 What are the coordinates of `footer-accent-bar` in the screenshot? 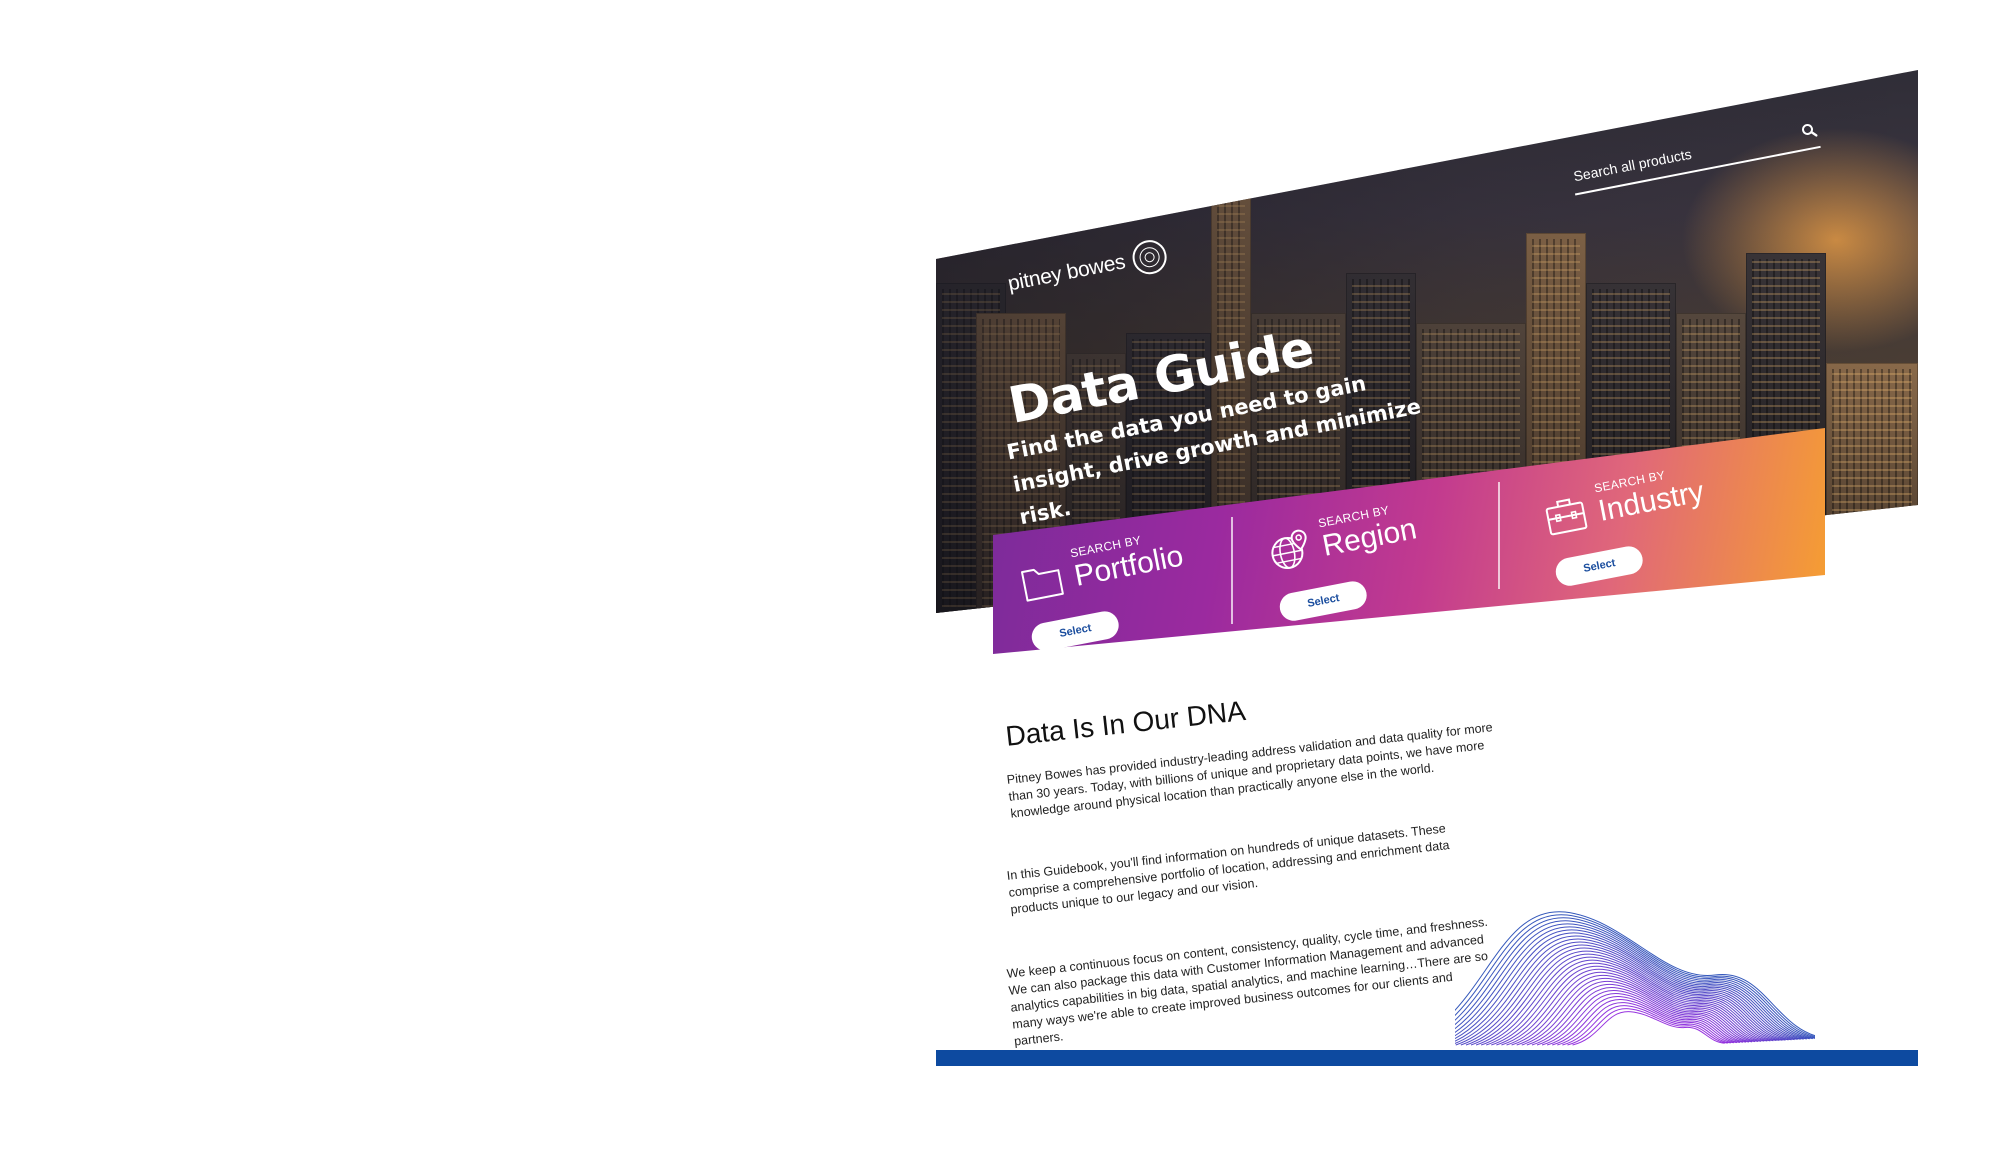 It's located at (1427, 1058).